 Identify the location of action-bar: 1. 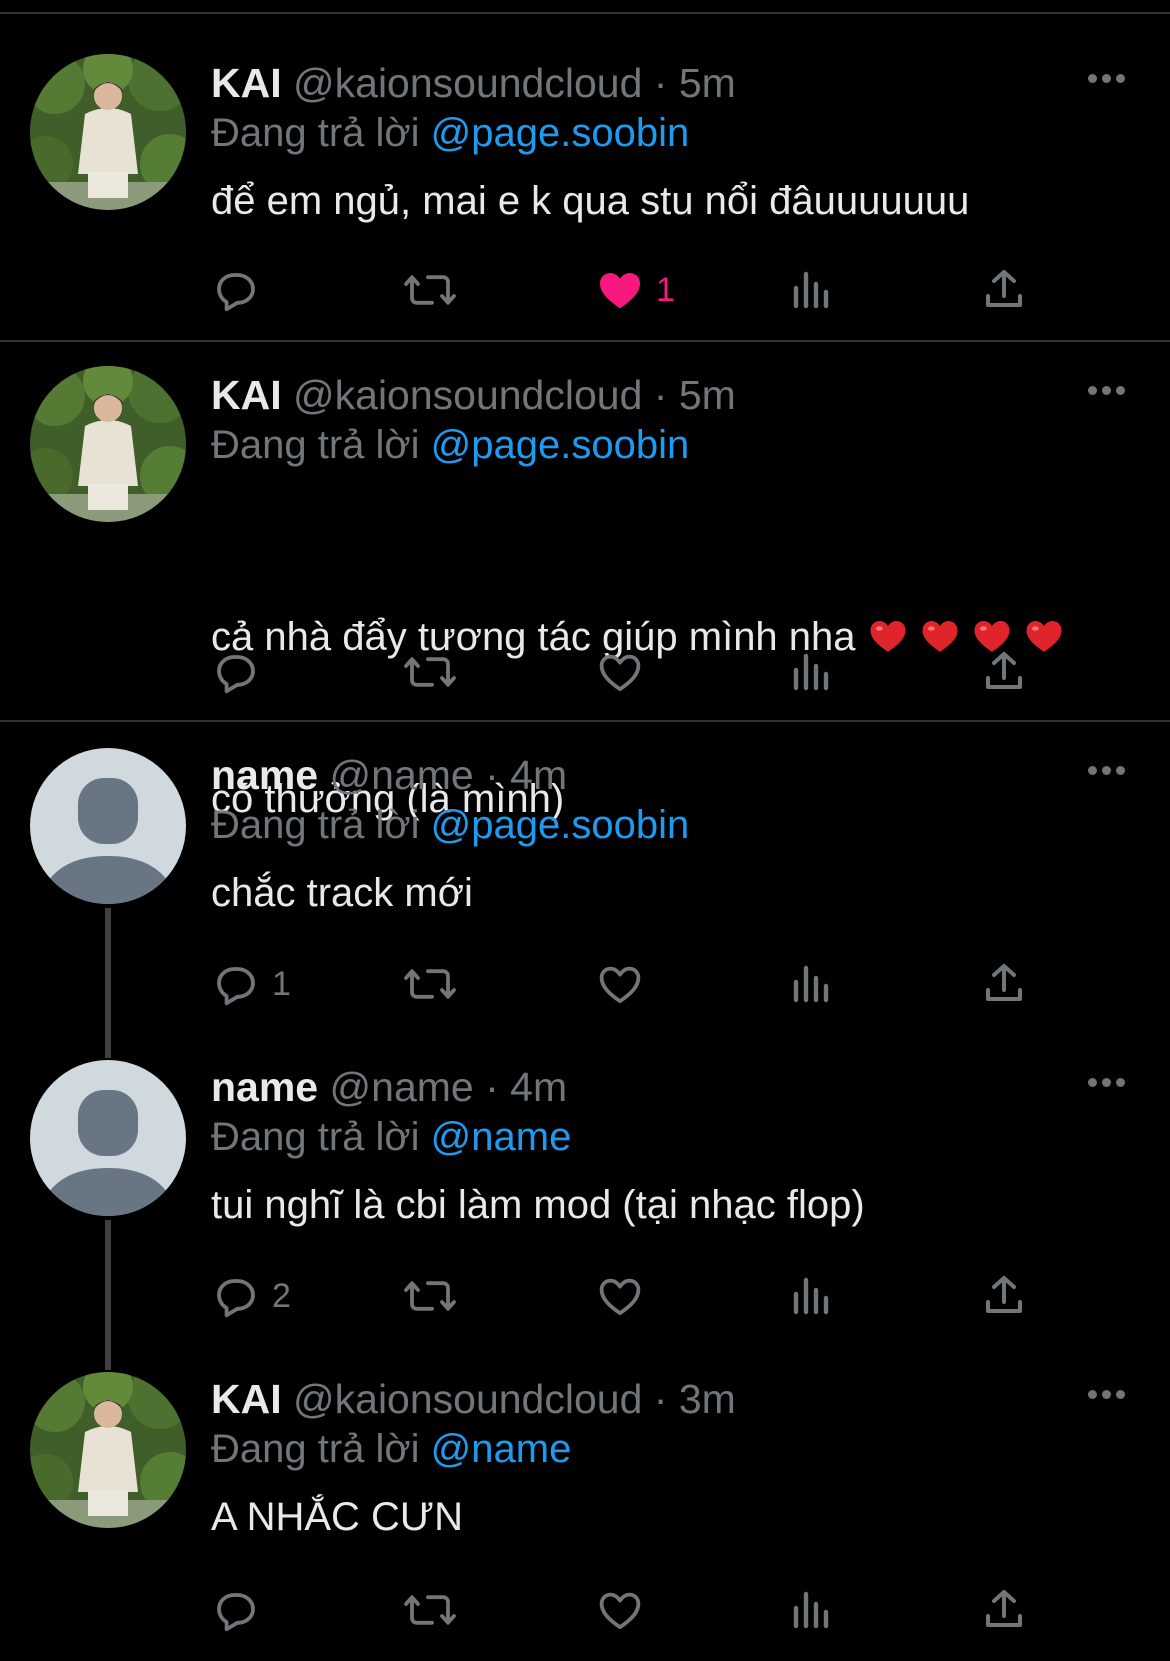
(585, 984).